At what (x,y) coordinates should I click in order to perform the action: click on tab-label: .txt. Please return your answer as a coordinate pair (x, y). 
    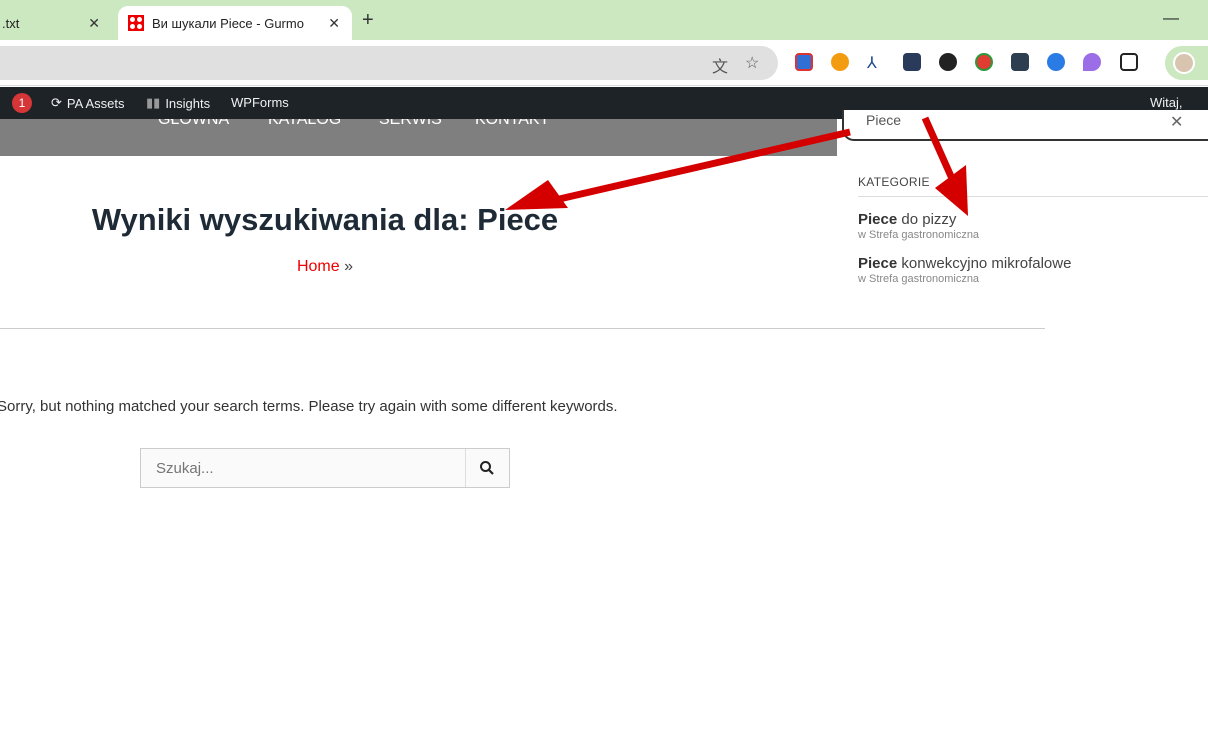
    Looking at the image, I should click on (11, 23).